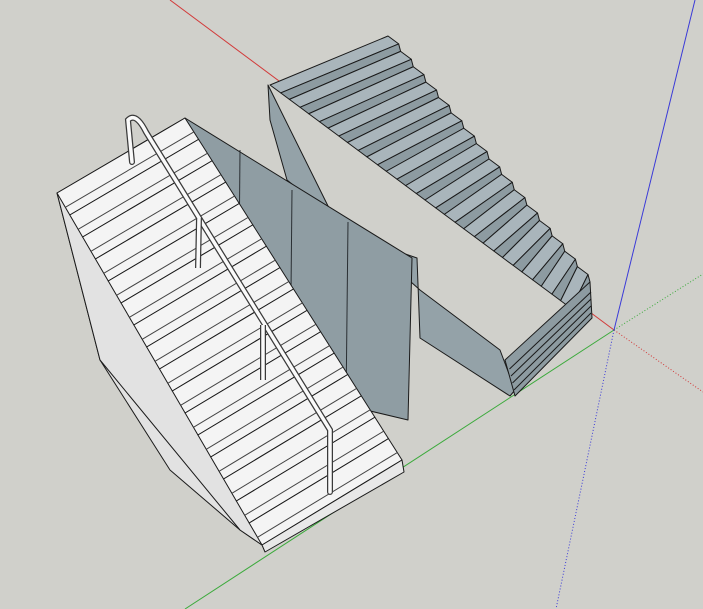  What do you see at coordinates (198, 243) in the screenshot?
I see `handrail-post` at bounding box center [198, 243].